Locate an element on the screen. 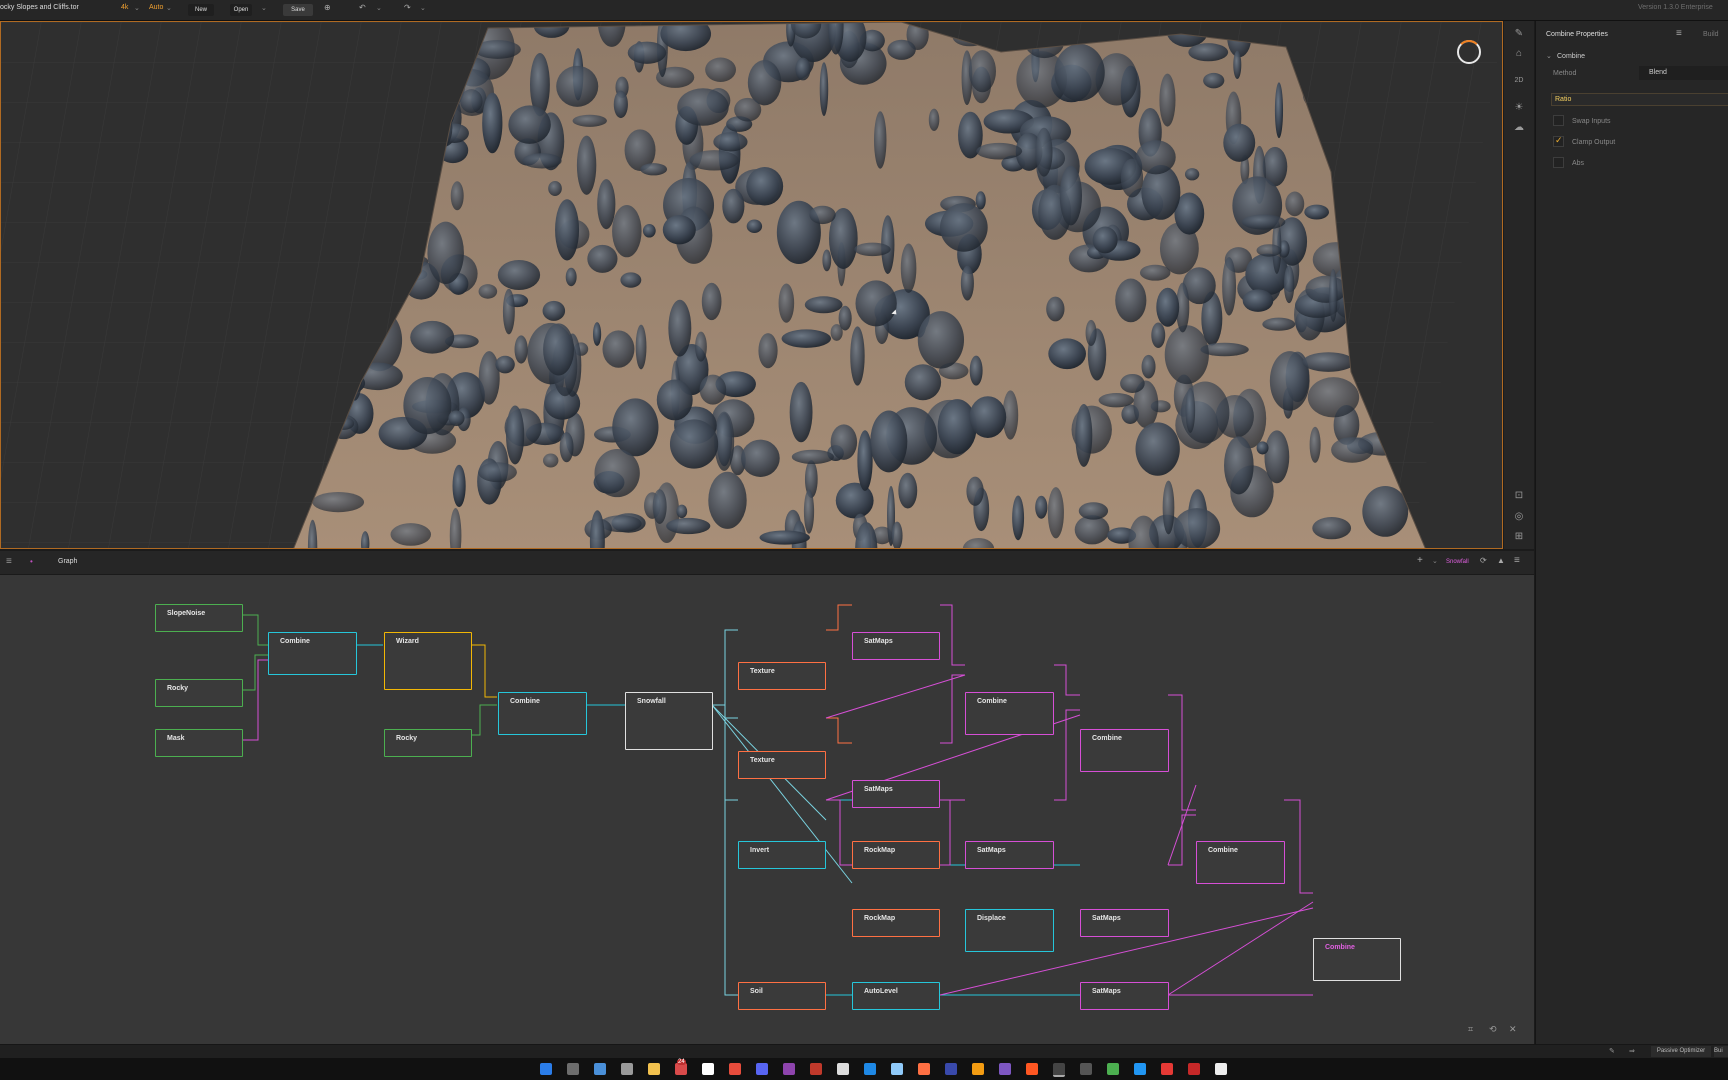  grid-icon: ⊞ is located at coordinates (1519, 537).